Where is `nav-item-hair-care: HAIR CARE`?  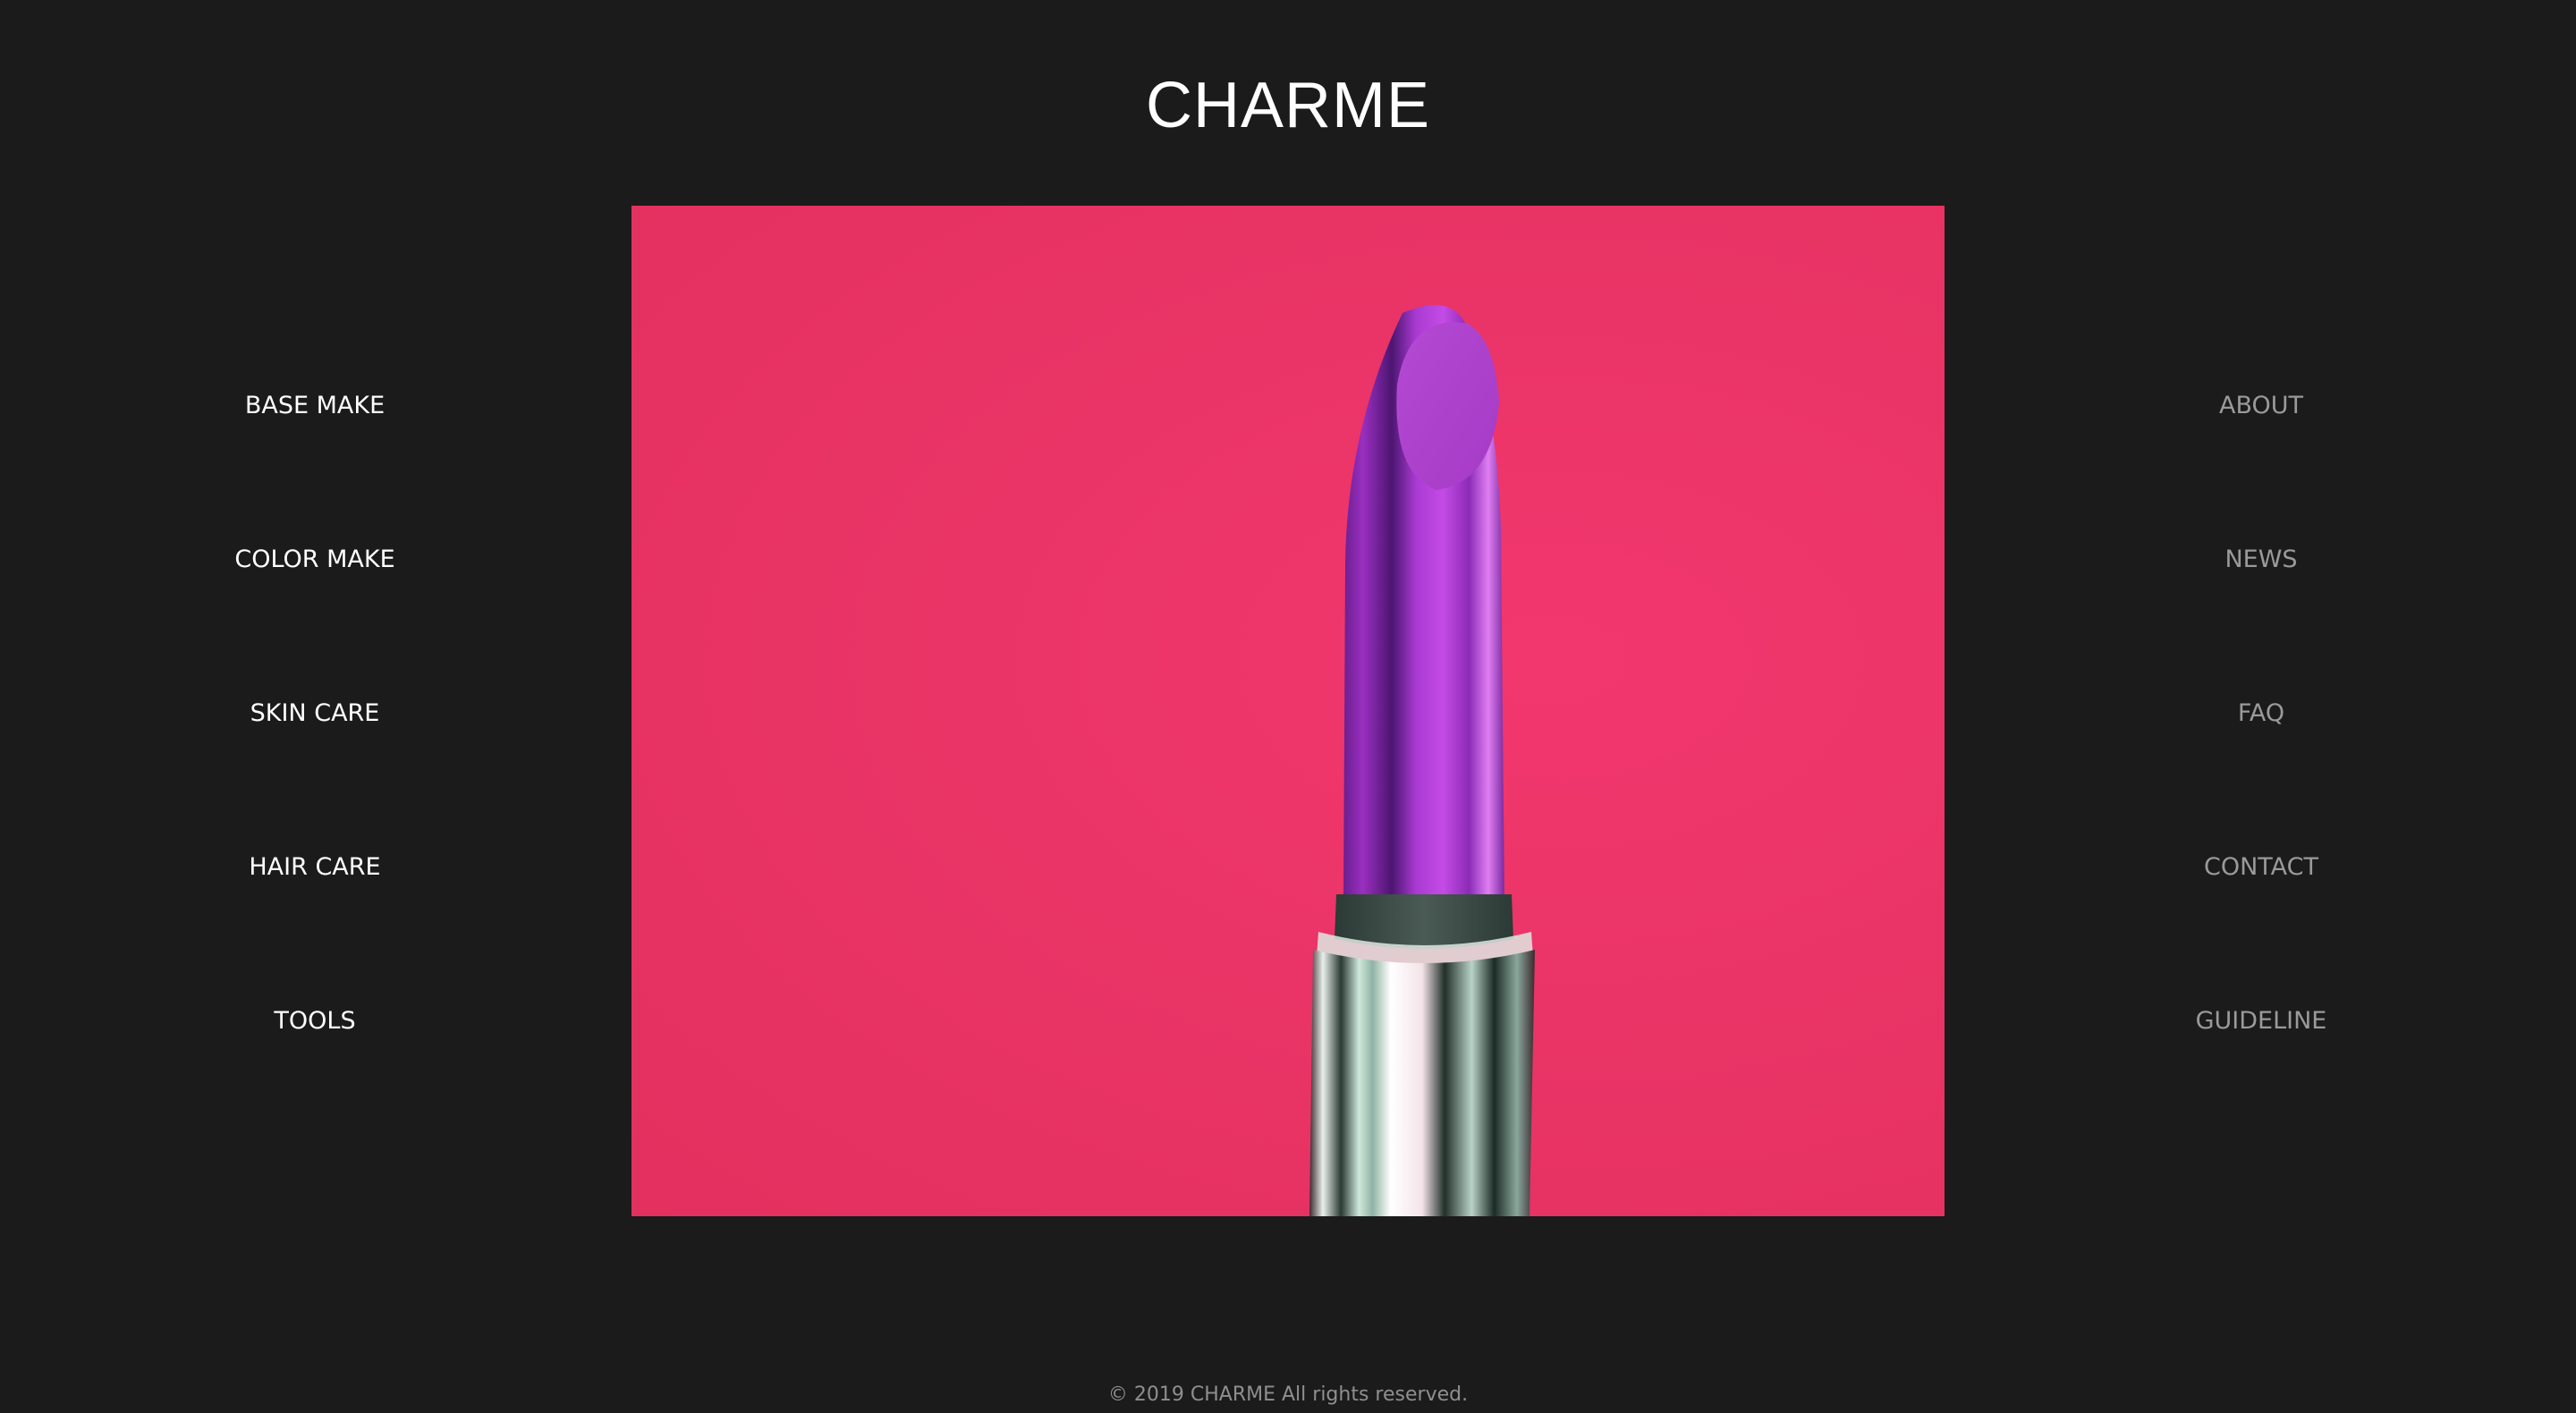 nav-item-hair-care: HAIR CARE is located at coordinates (315, 867).